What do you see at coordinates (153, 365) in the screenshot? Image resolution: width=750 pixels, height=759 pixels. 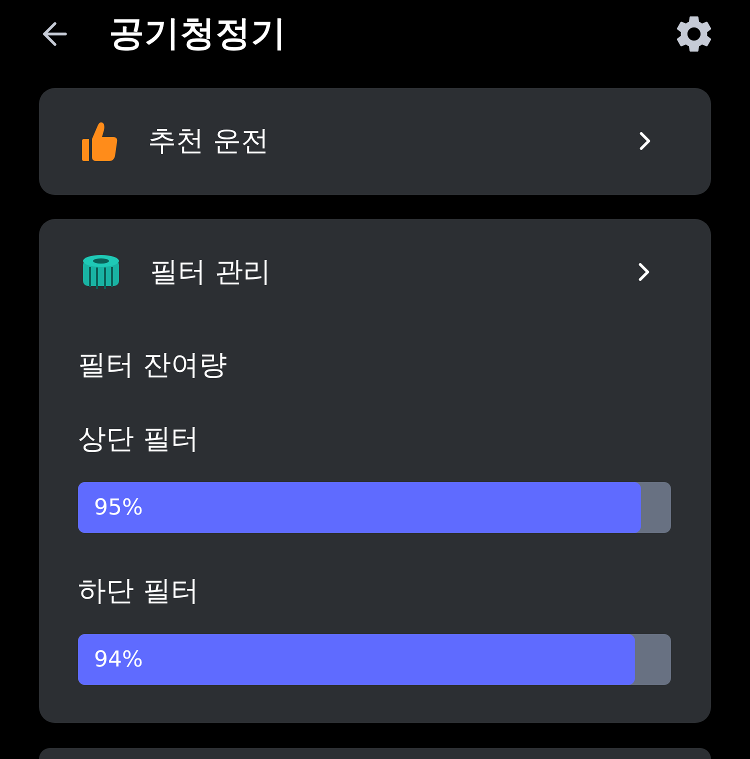 I see `section-title: 필터 잔여량` at bounding box center [153, 365].